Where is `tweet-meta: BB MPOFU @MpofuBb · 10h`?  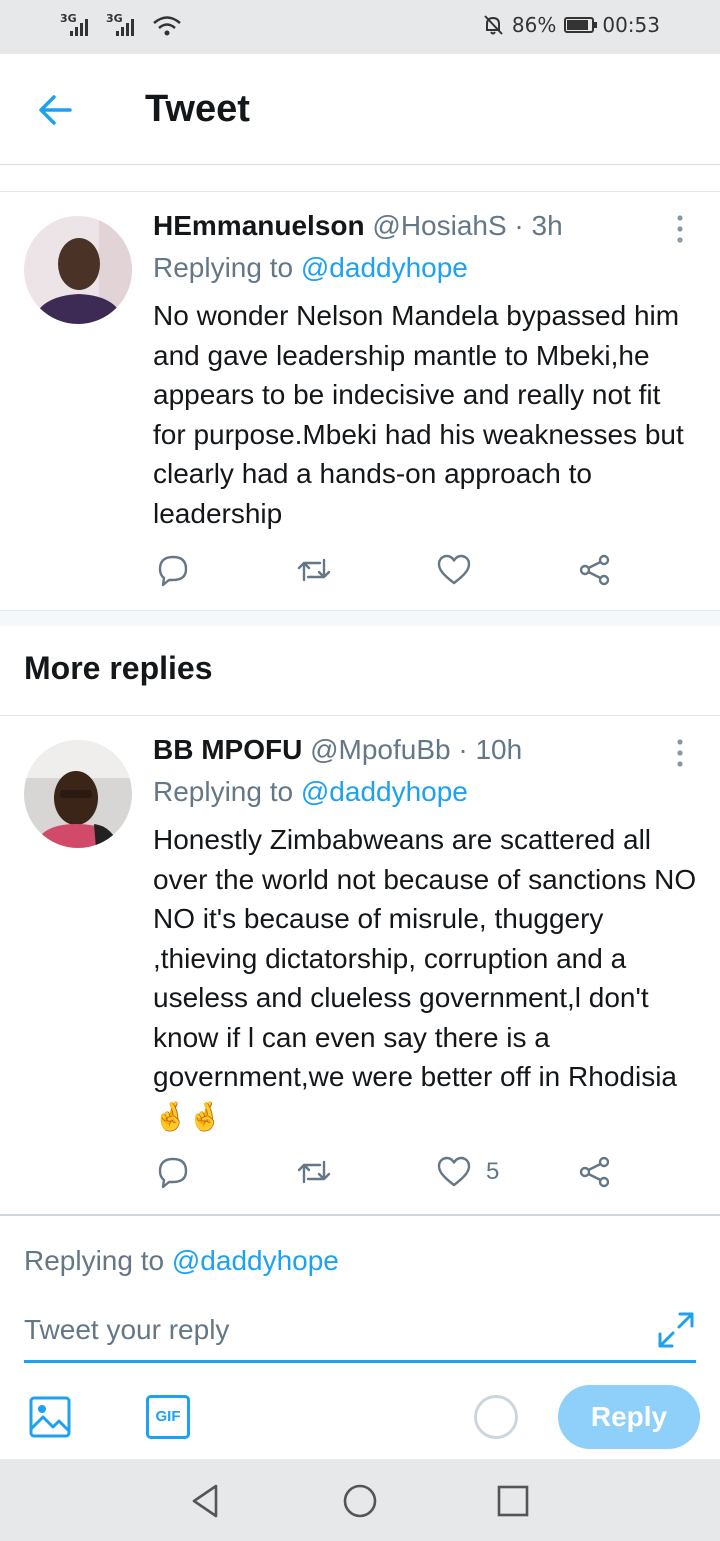 tweet-meta: BB MPOFU @MpofuBb · 10h is located at coordinates (337, 750).